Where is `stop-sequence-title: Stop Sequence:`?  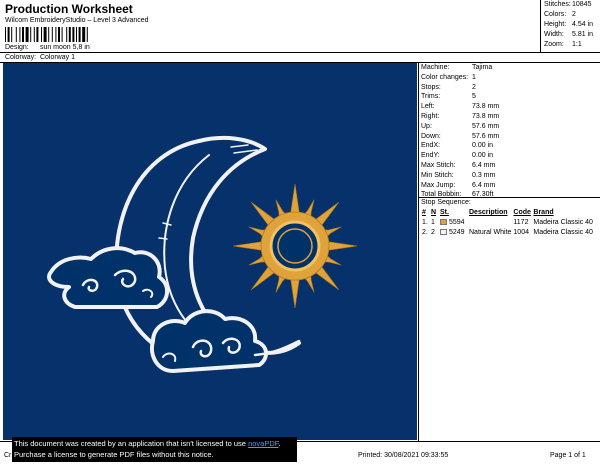
stop-sequence-title: Stop Sequence: is located at coordinates (446, 202).